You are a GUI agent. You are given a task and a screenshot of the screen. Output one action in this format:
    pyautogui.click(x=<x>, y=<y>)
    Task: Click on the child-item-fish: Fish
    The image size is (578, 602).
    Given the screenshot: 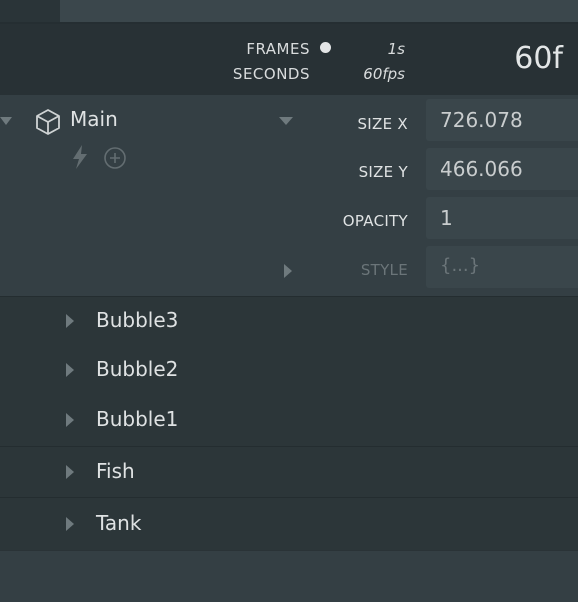 What is the action you would take?
    pyautogui.click(x=115, y=471)
    